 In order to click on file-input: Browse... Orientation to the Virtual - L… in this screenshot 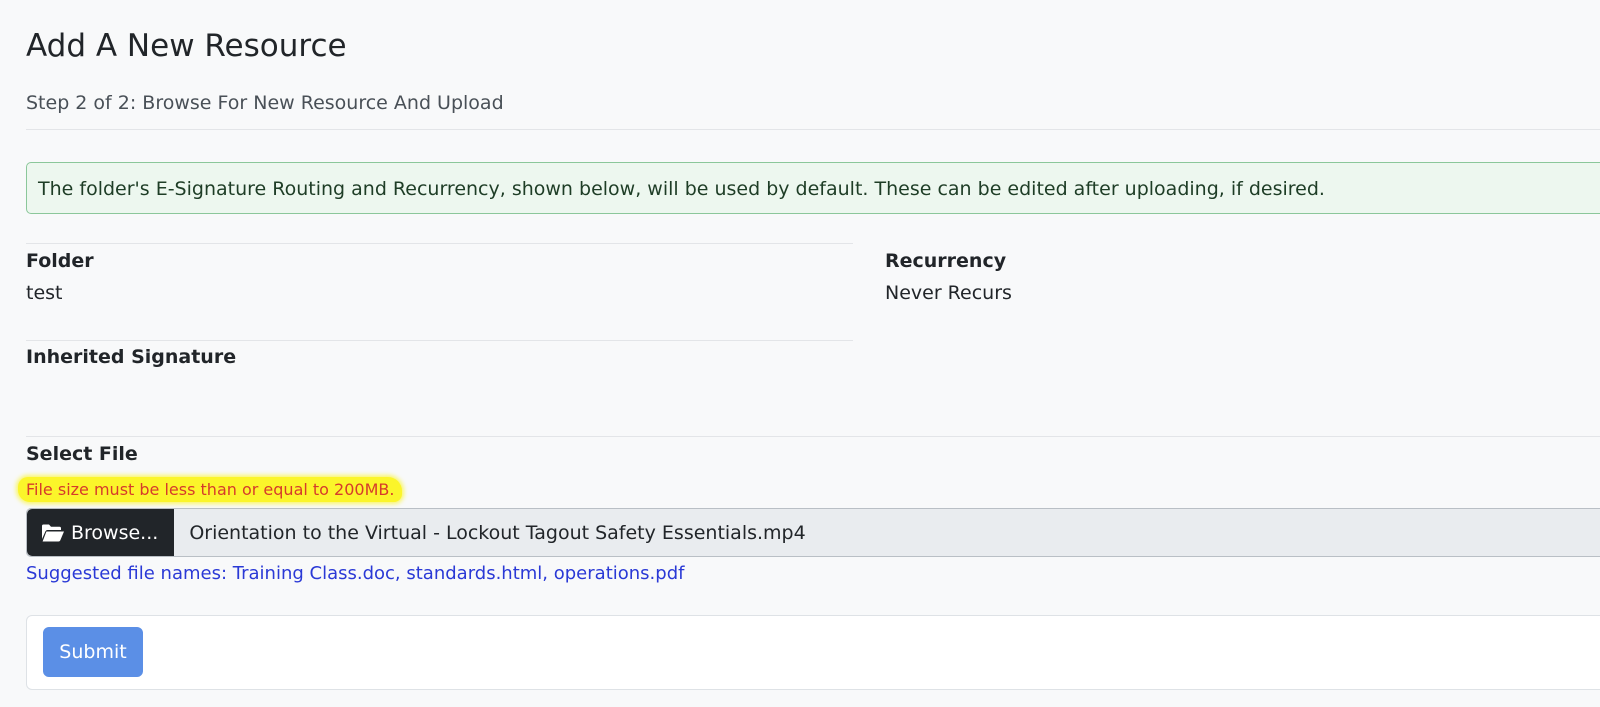, I will do `click(813, 532)`.